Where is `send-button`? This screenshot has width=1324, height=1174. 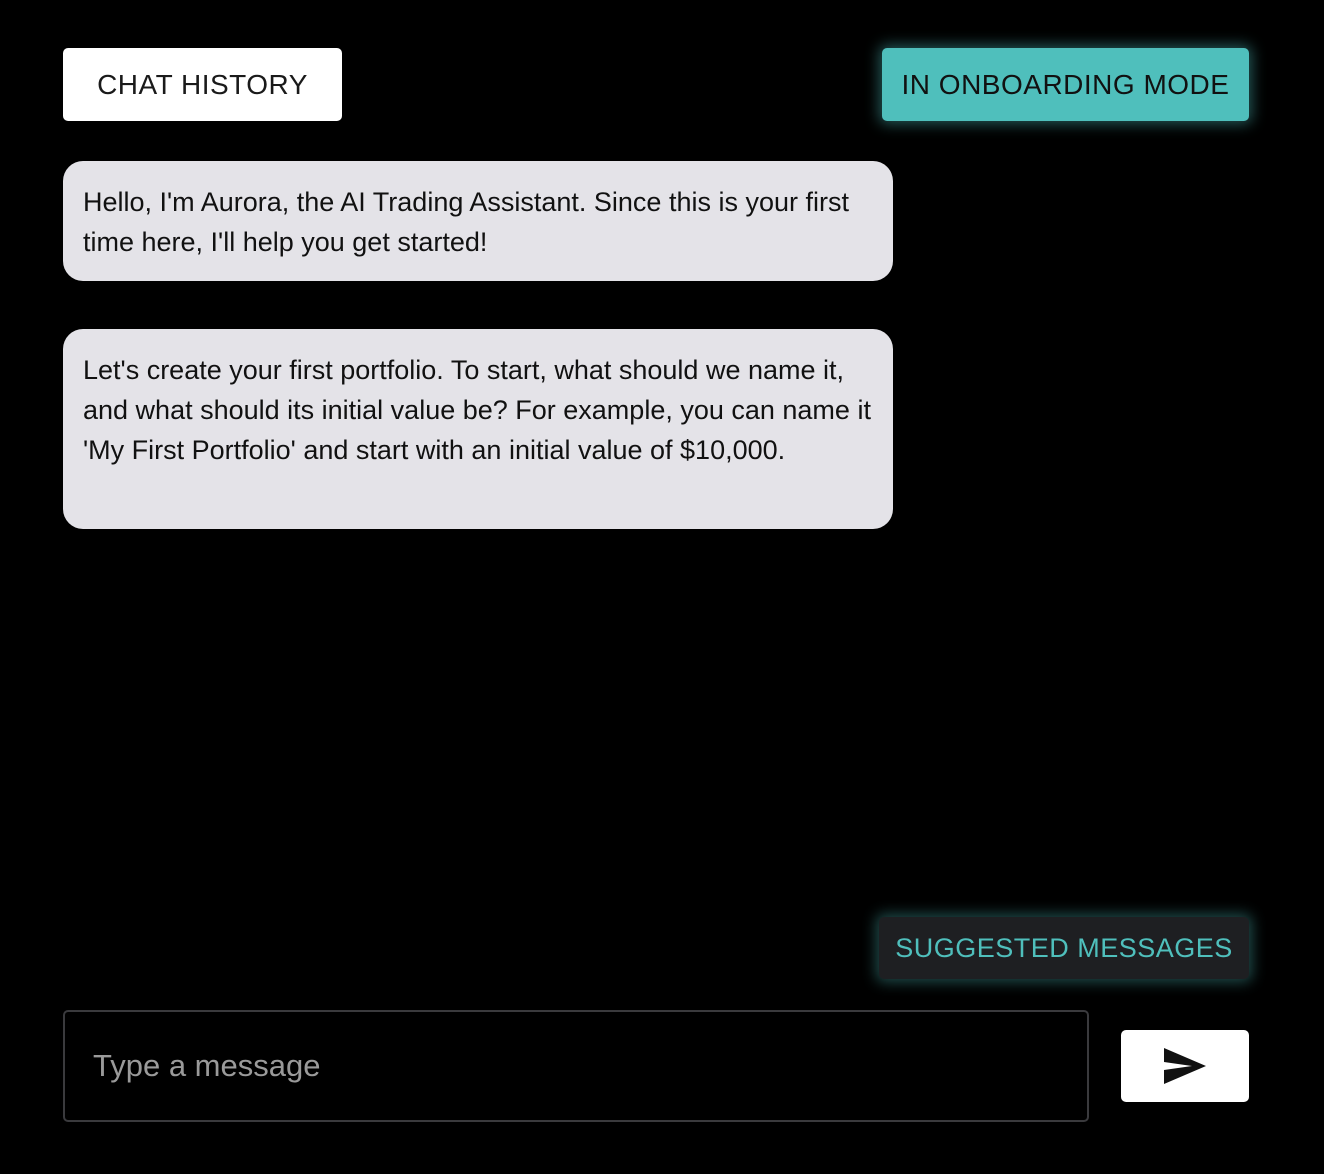 send-button is located at coordinates (1185, 1066).